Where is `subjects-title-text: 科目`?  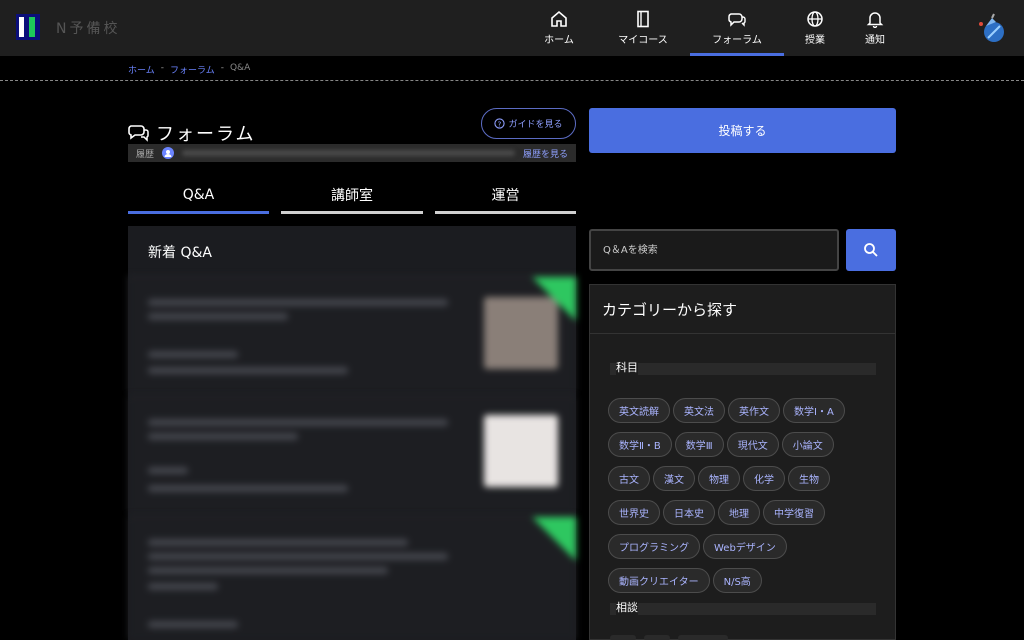 subjects-title-text: 科目 is located at coordinates (627, 367).